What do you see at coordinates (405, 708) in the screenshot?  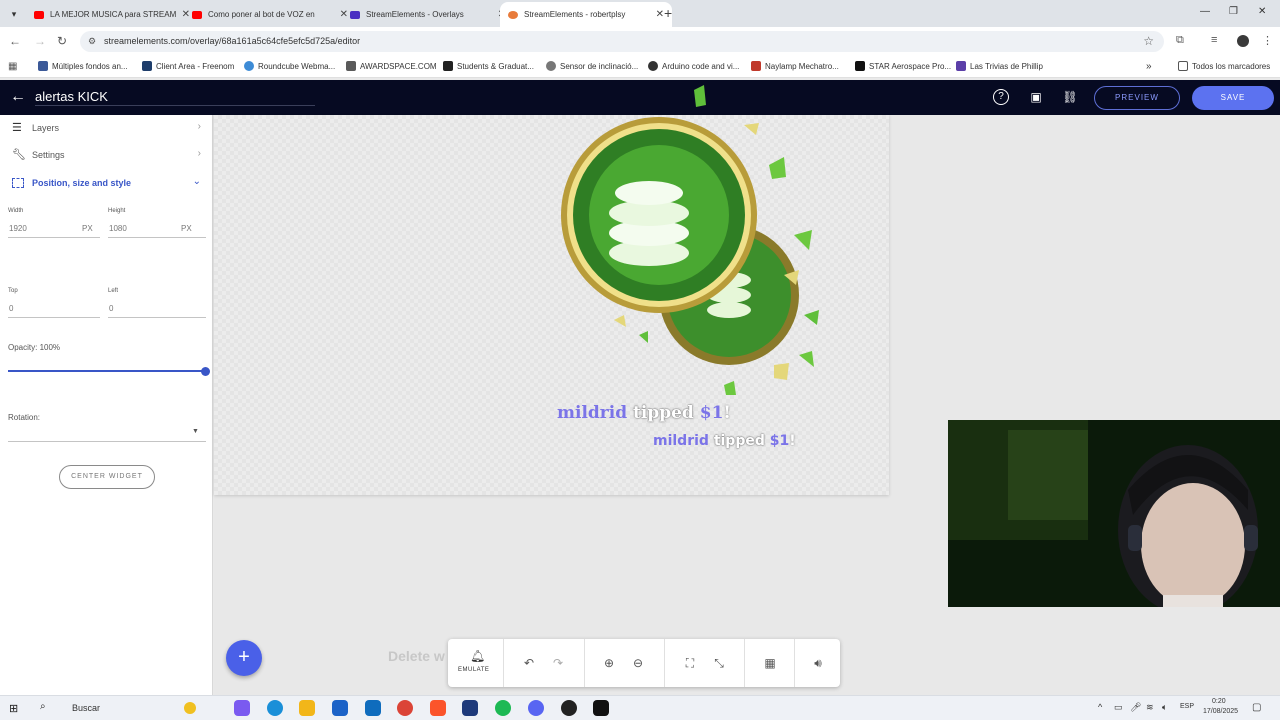 I see `chrome-icon` at bounding box center [405, 708].